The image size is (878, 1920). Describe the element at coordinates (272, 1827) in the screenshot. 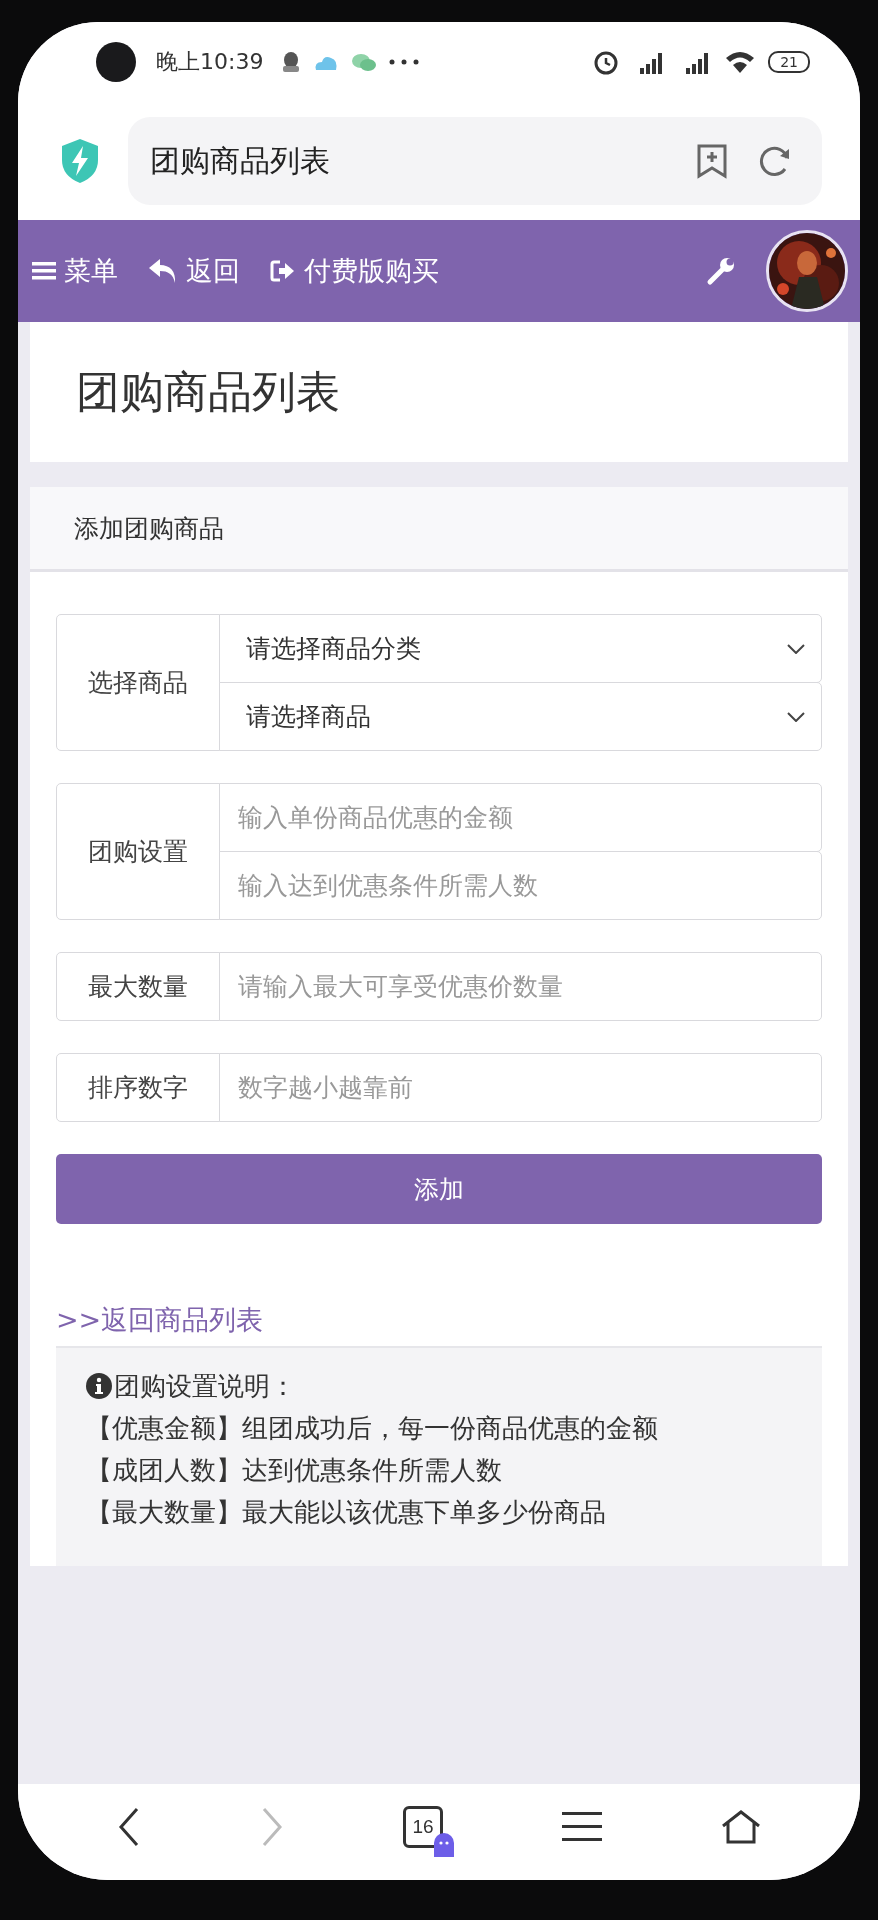

I see `forward-icon` at that location.